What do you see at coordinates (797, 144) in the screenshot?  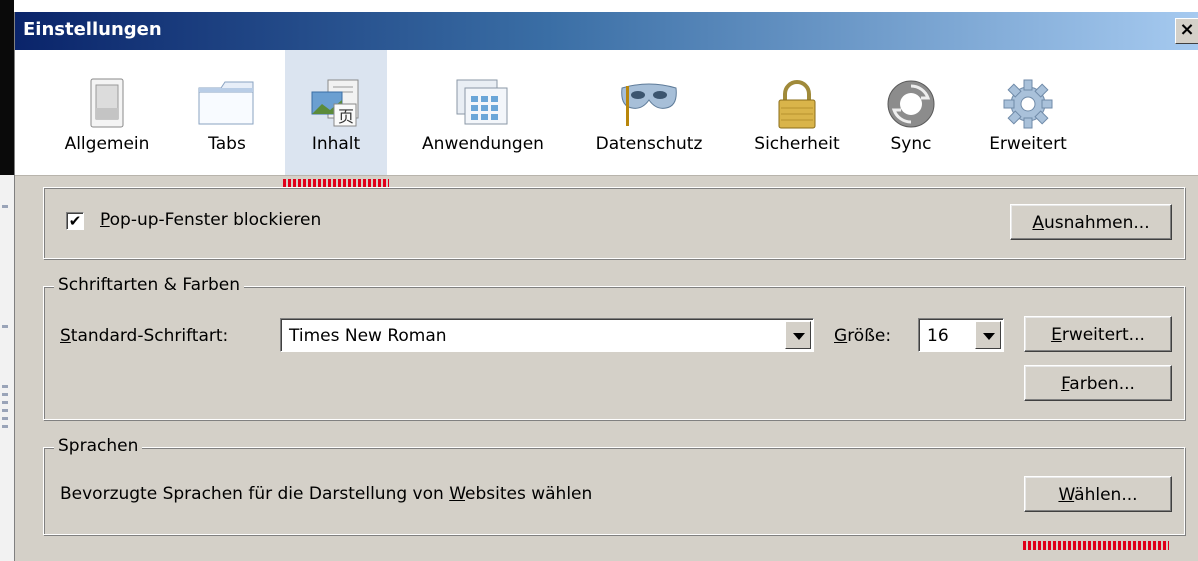 I see `tab-label: Sicherheit` at bounding box center [797, 144].